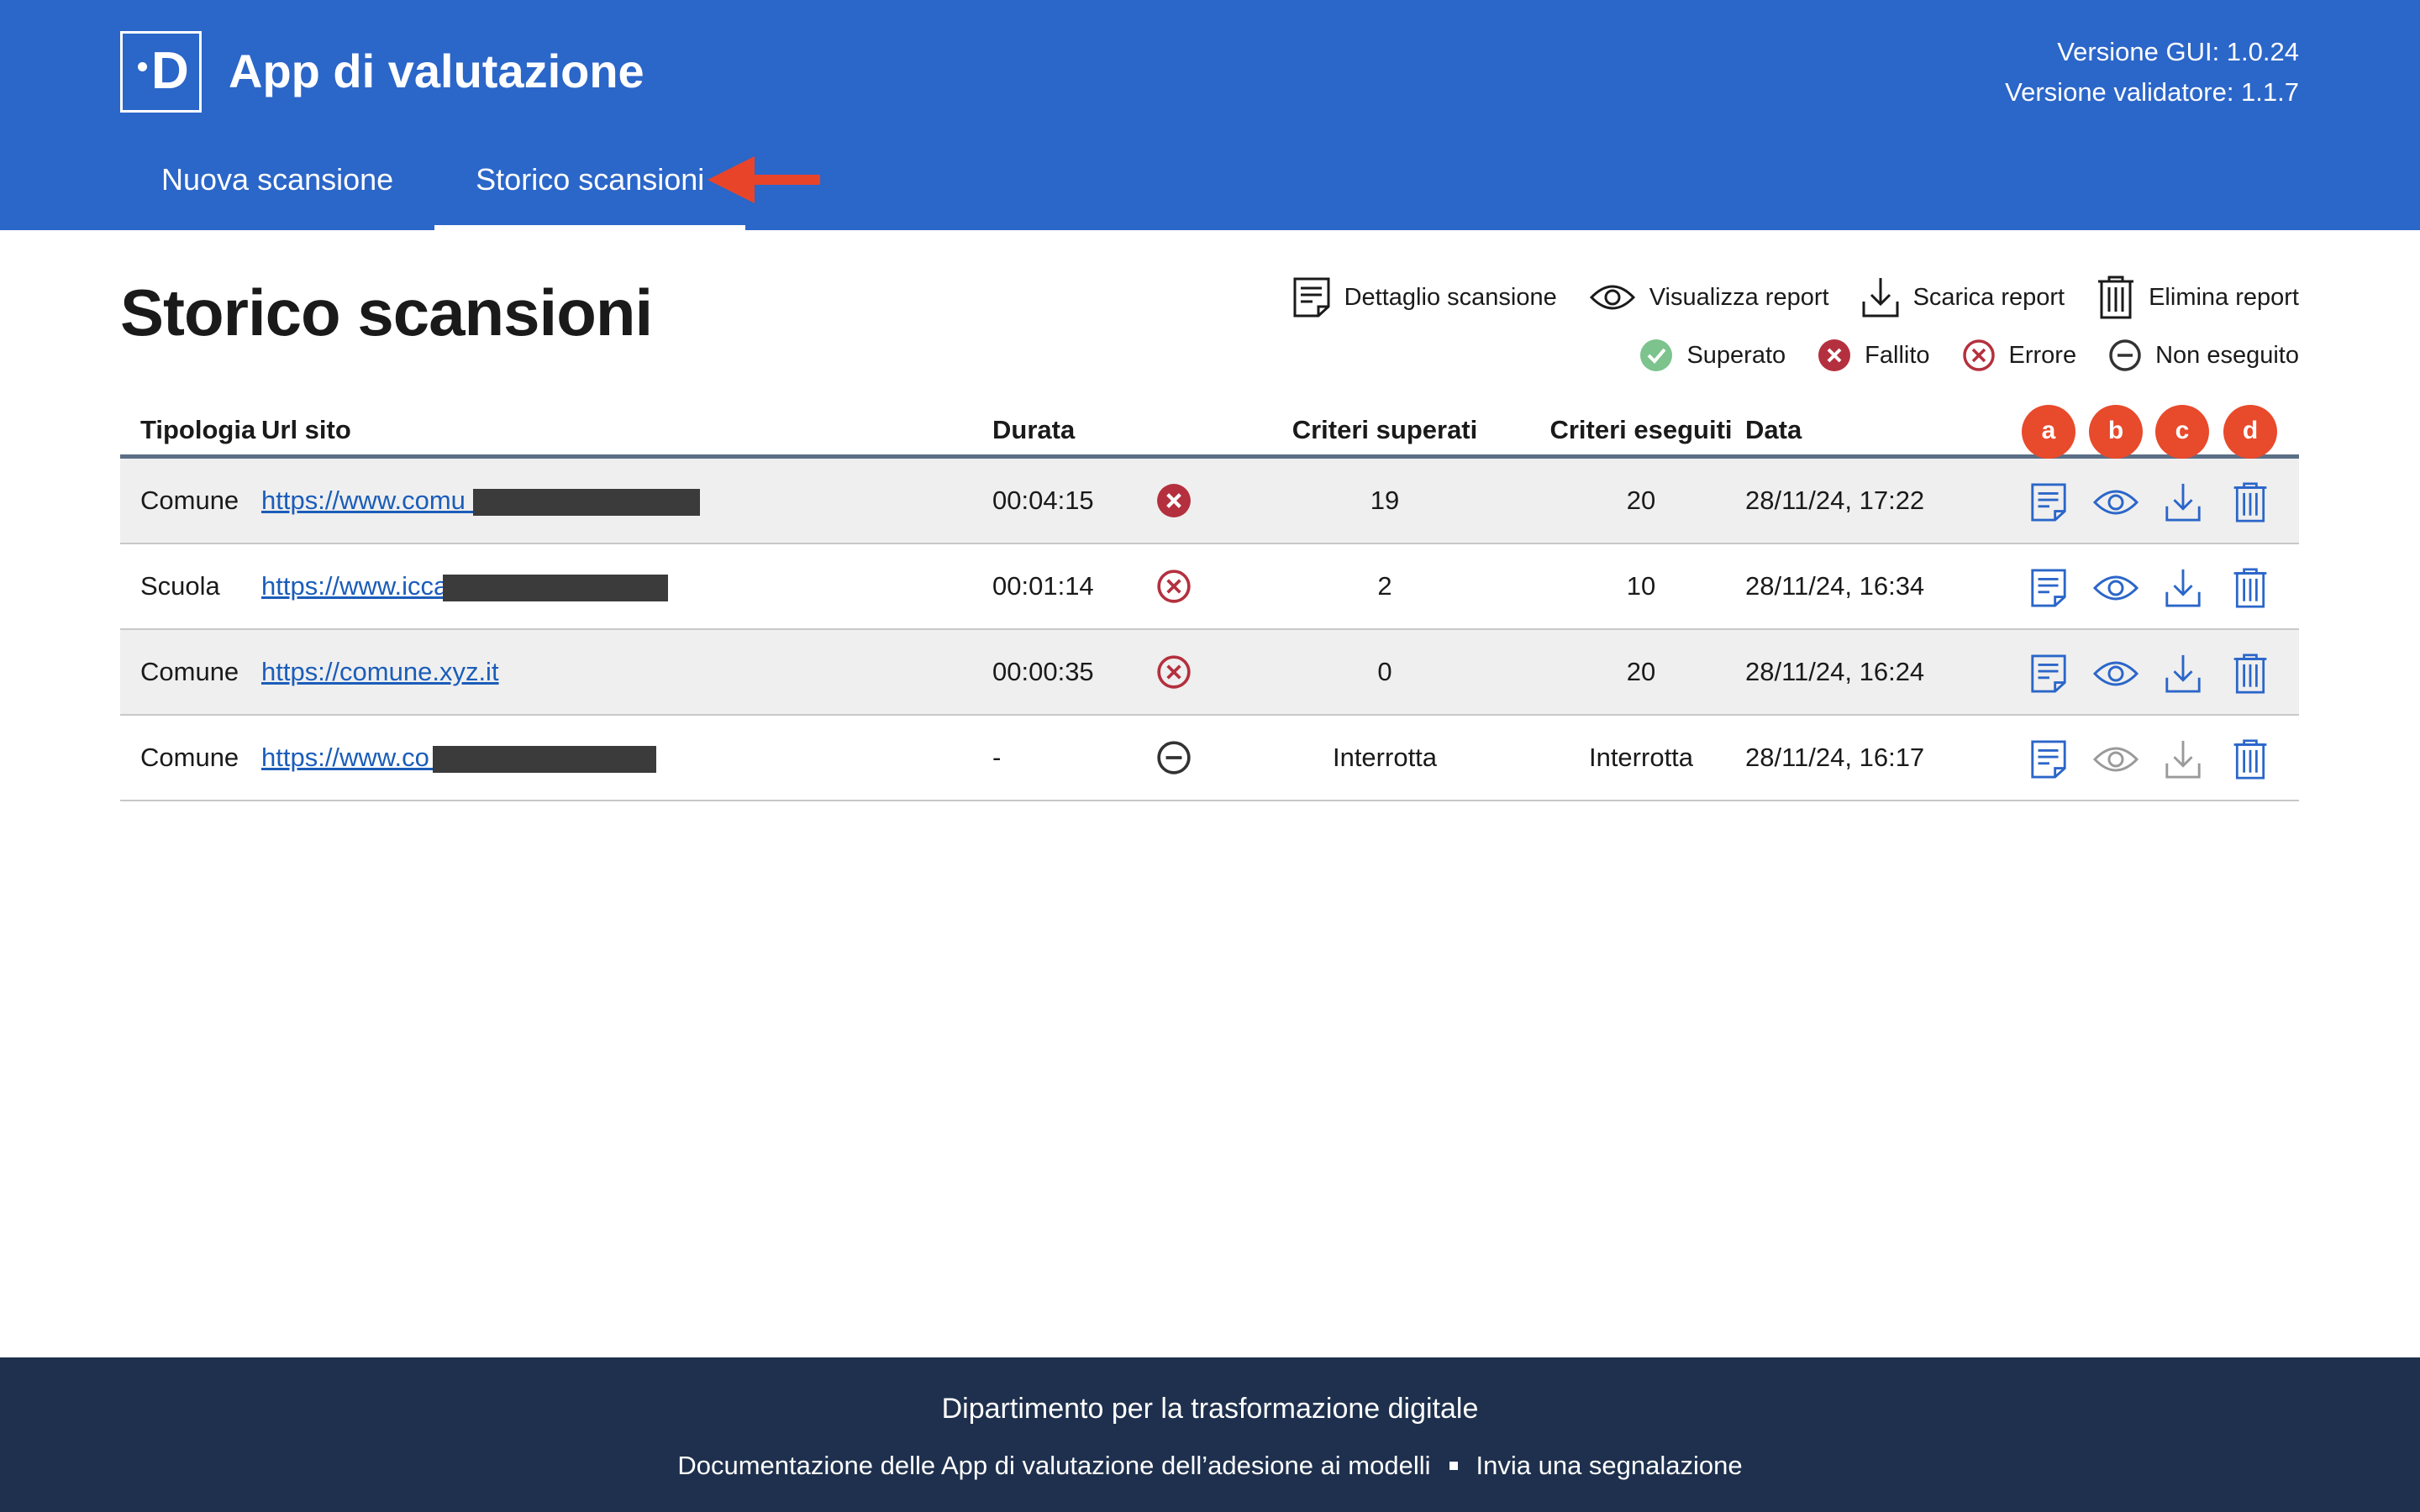  I want to click on app-logo: D, so click(161, 72).